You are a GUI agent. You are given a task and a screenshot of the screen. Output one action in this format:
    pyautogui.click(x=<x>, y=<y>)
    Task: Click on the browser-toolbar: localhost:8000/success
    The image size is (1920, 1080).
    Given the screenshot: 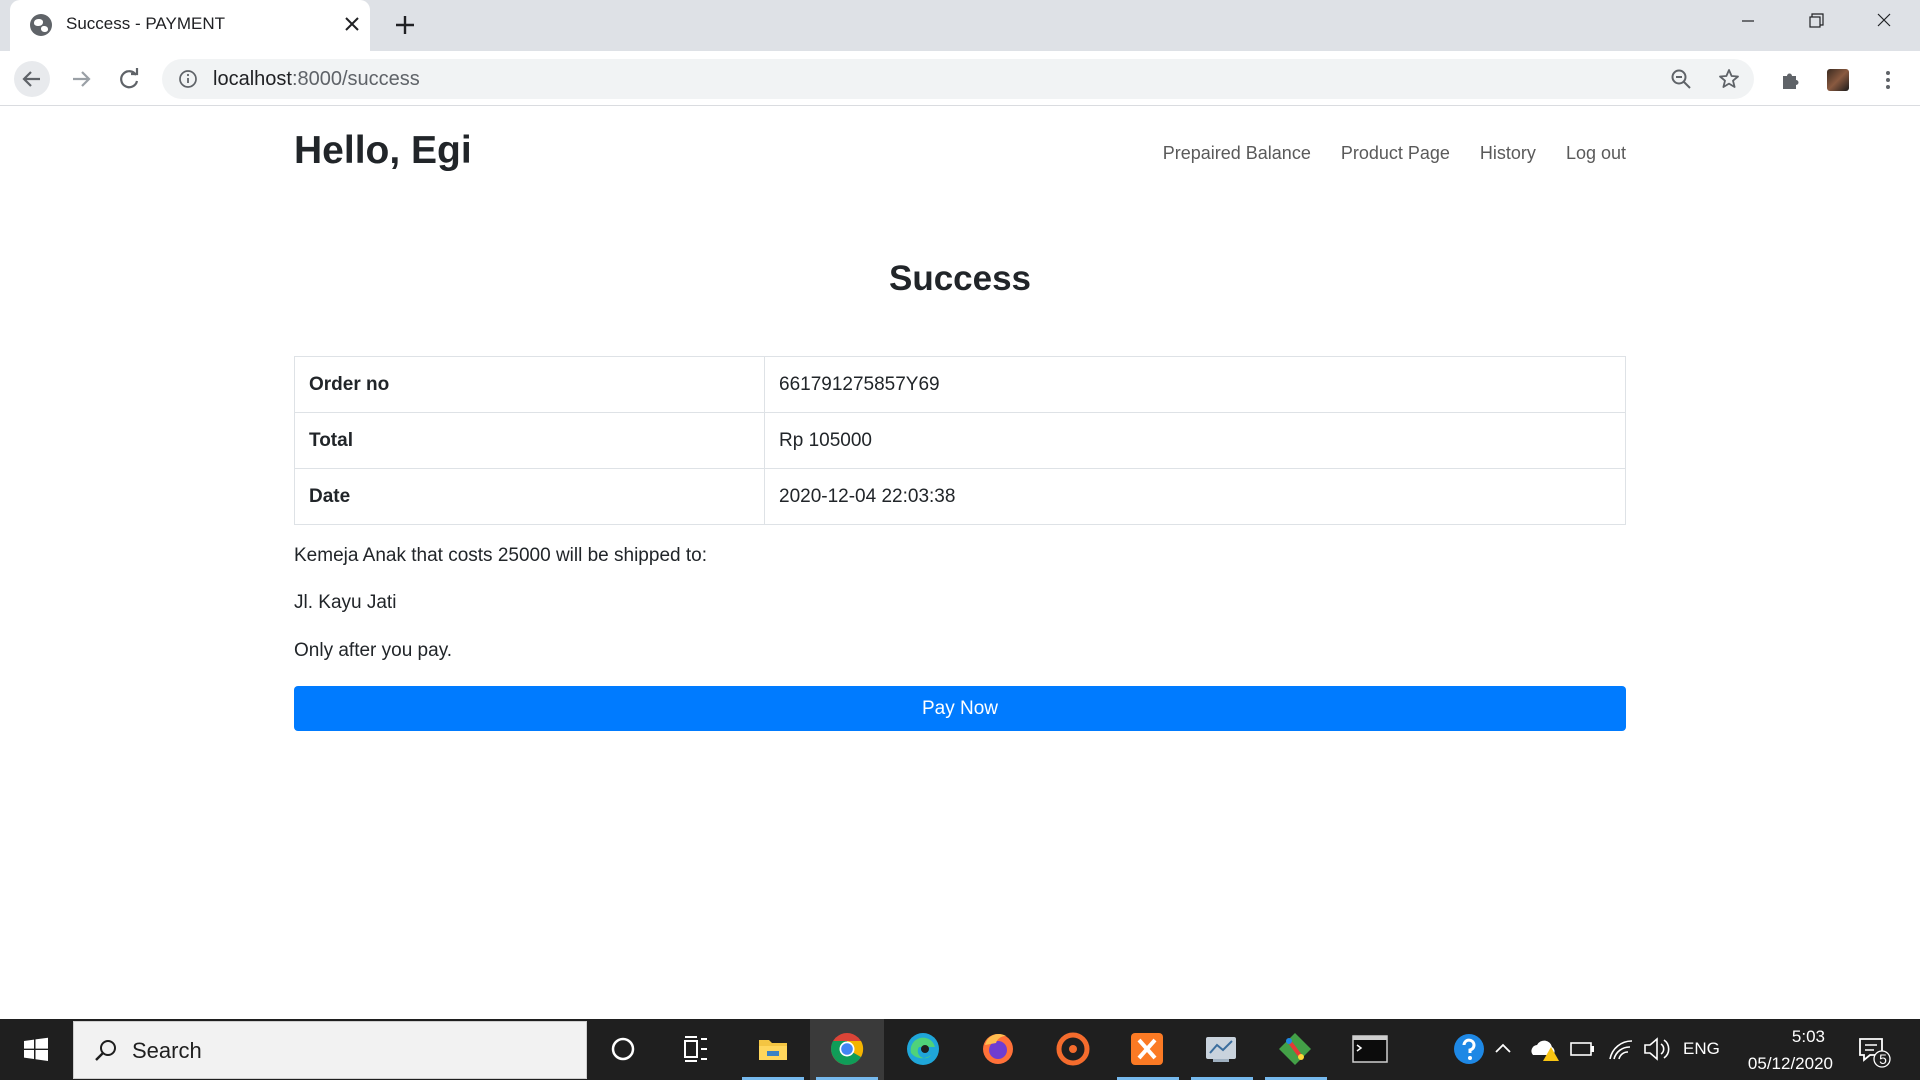 What is the action you would take?
    pyautogui.click(x=960, y=78)
    